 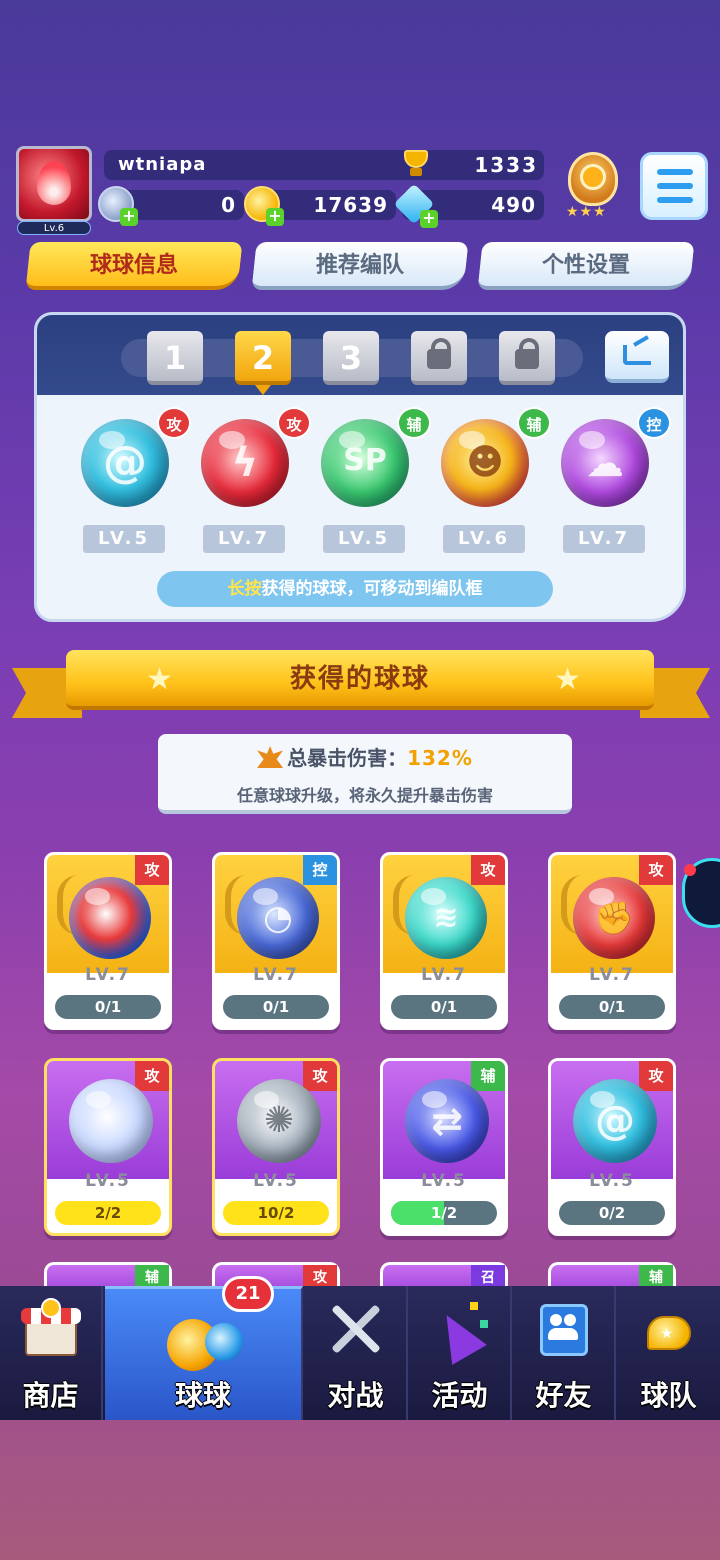 I want to click on nav-battle: 对战, so click(x=356, y=1353).